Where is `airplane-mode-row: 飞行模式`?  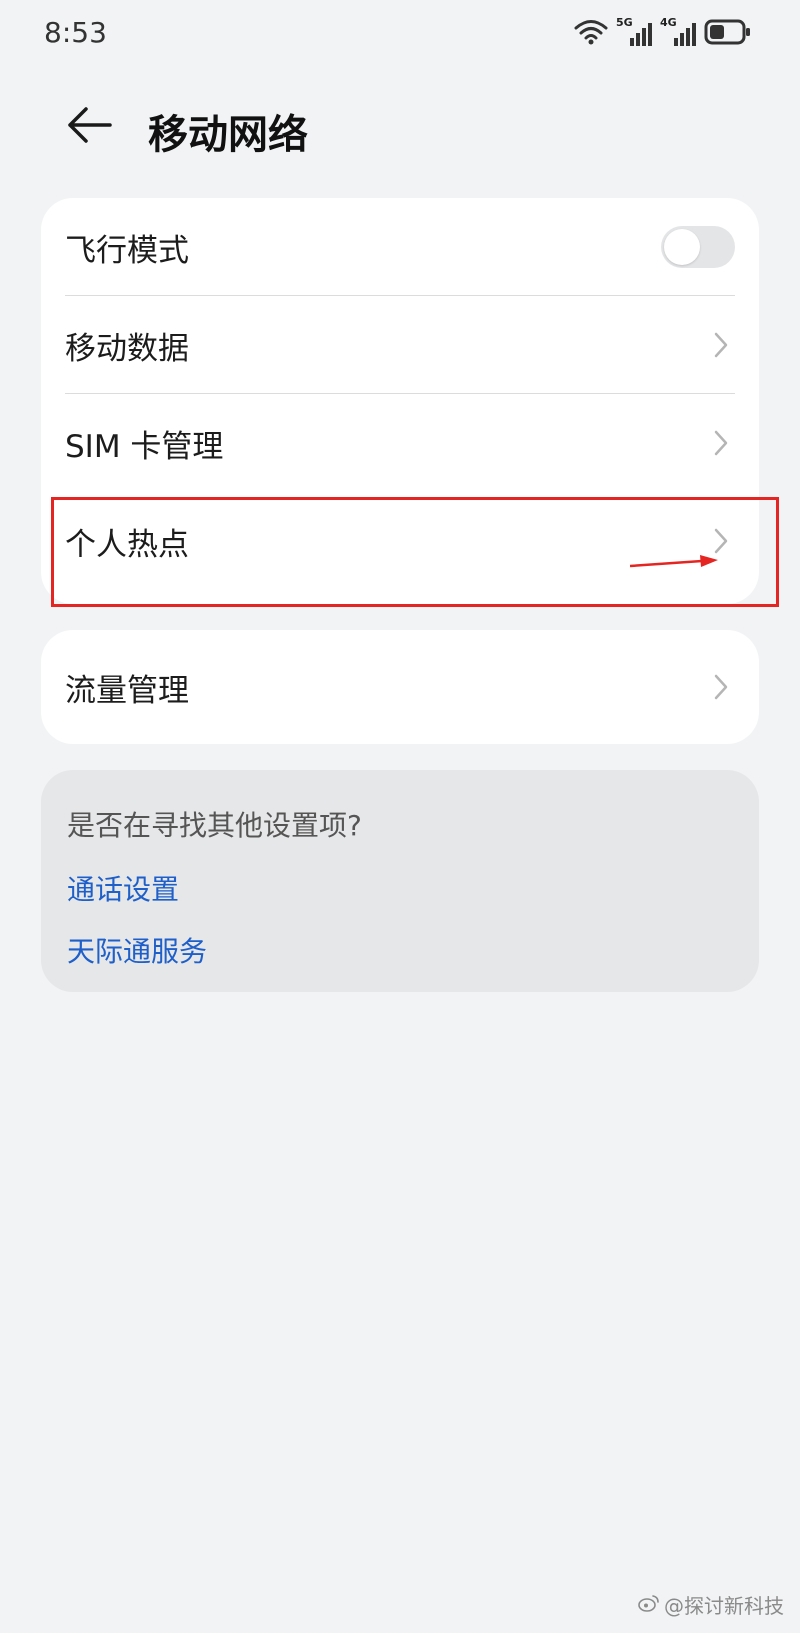
airplane-mode-row: 飞行模式 is located at coordinates (400, 247).